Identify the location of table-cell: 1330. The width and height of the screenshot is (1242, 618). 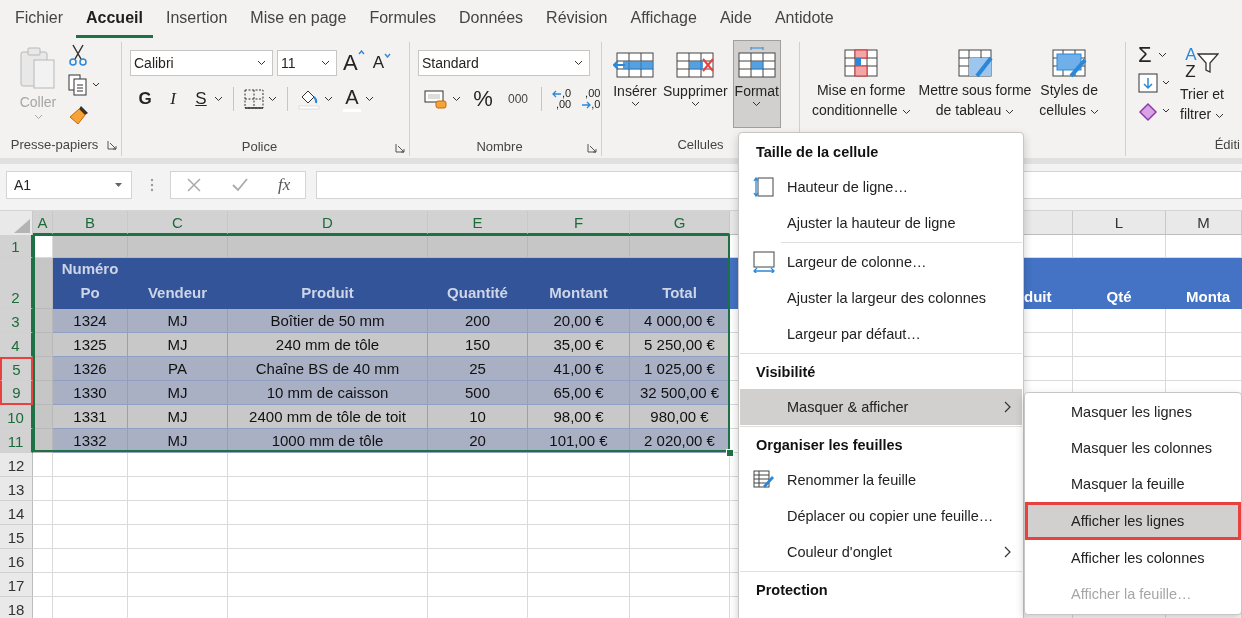
(90, 393).